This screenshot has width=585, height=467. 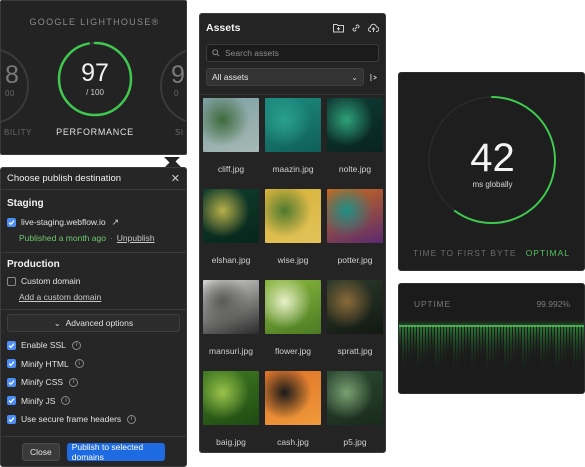 What do you see at coordinates (293, 351) in the screenshot?
I see `asset-name: flower.jpg` at bounding box center [293, 351].